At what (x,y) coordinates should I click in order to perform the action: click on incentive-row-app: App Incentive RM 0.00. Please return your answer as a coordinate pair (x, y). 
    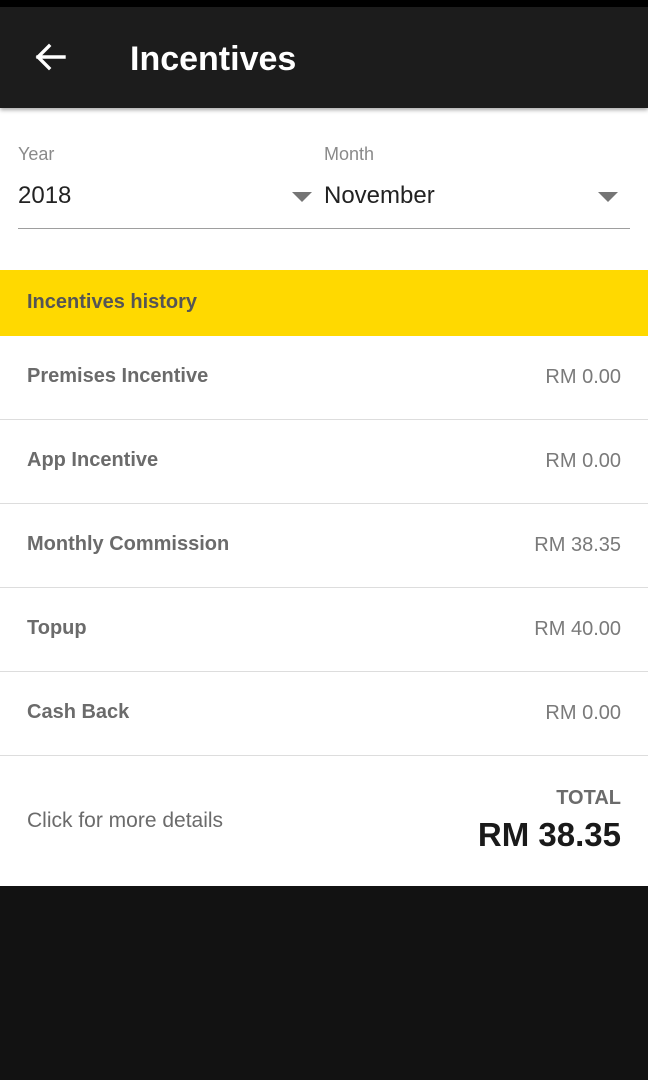
    Looking at the image, I should click on (324, 462).